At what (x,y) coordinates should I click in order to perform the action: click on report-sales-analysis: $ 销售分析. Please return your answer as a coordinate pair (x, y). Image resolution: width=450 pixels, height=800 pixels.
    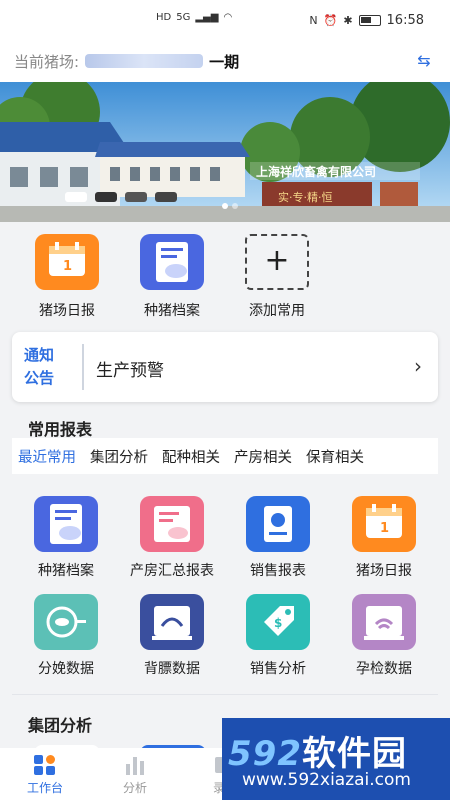
    Looking at the image, I should click on (278, 636).